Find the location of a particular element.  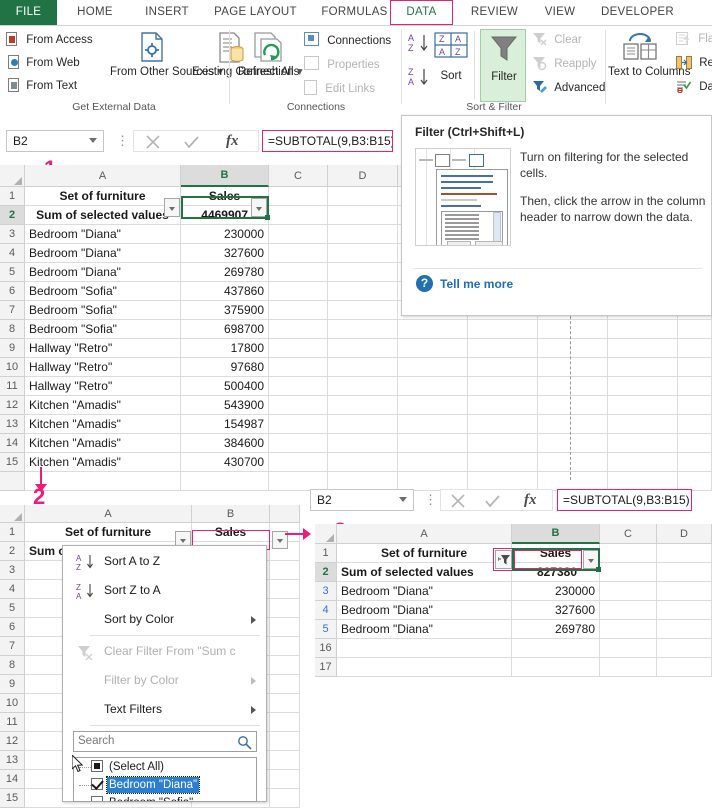

cell-c4-panel2 is located at coordinates (285, 589).